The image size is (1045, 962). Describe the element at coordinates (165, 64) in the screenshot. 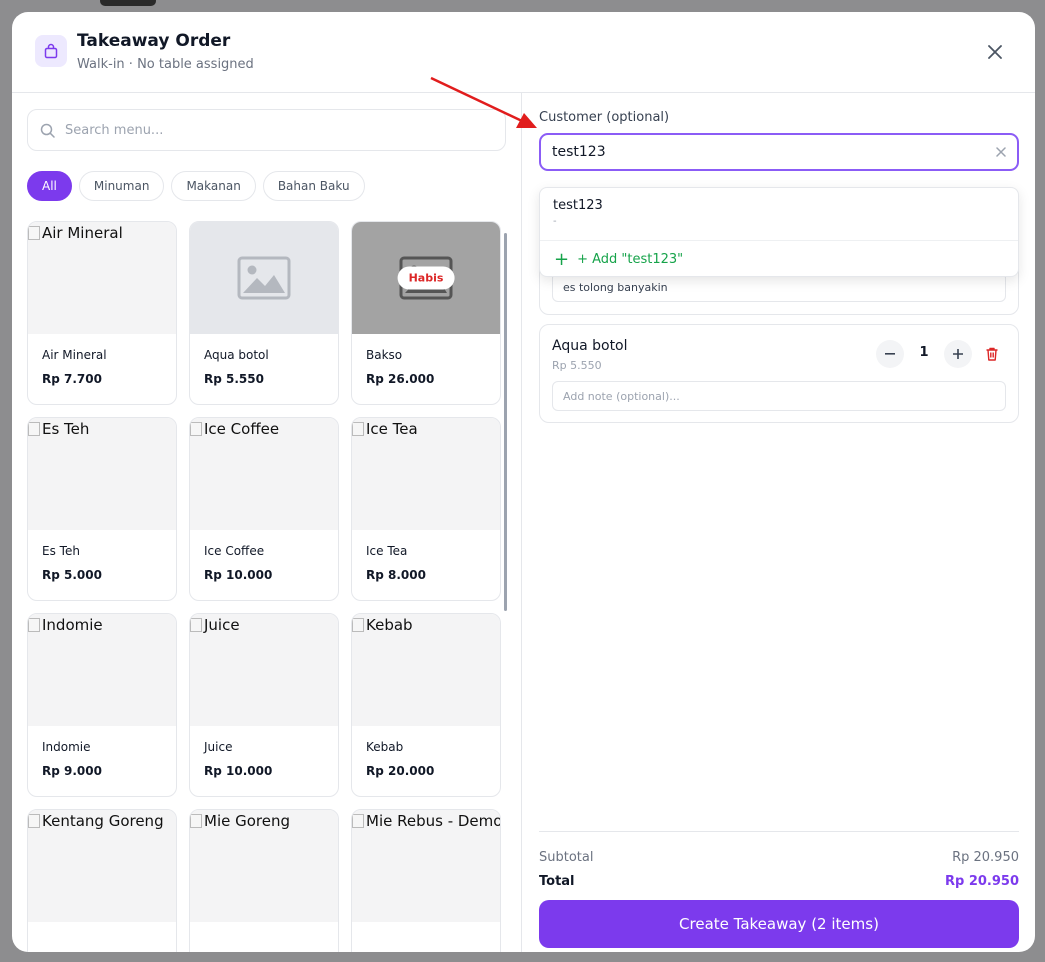

I see `modal-subtitle: Walk-in · No table assigned` at that location.